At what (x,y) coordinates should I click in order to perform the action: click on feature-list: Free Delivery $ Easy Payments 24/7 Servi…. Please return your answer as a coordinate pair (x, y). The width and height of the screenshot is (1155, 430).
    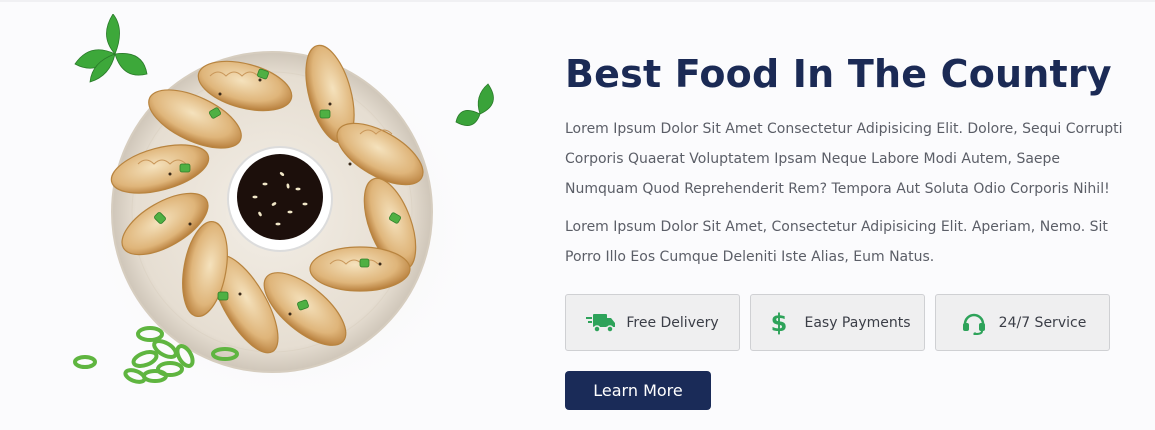
    Looking at the image, I should click on (845, 322).